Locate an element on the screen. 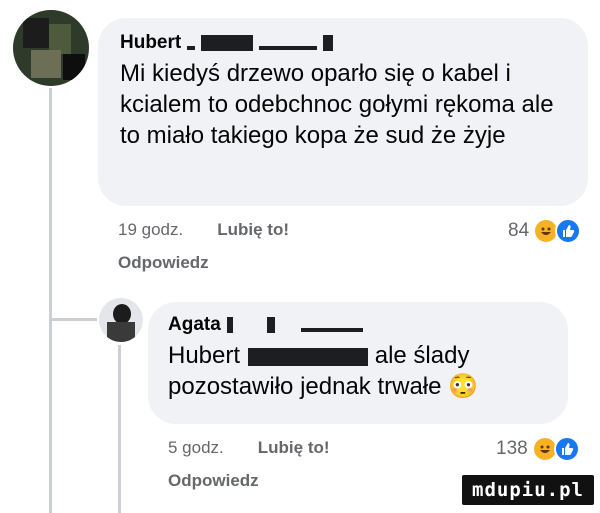 This screenshot has height=513, width=600. comment-author: Hubert is located at coordinates (343, 43).